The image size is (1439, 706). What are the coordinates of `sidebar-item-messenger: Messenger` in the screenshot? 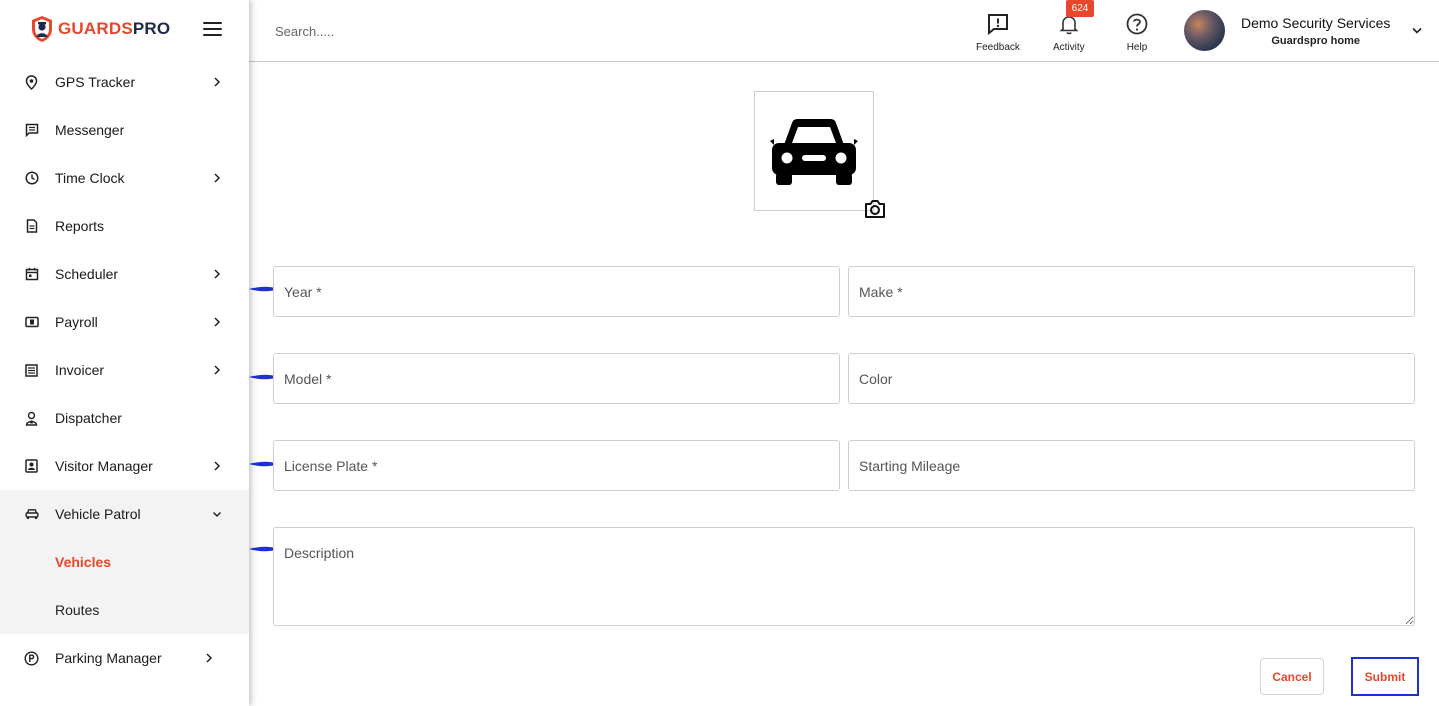 It's located at (124, 130).